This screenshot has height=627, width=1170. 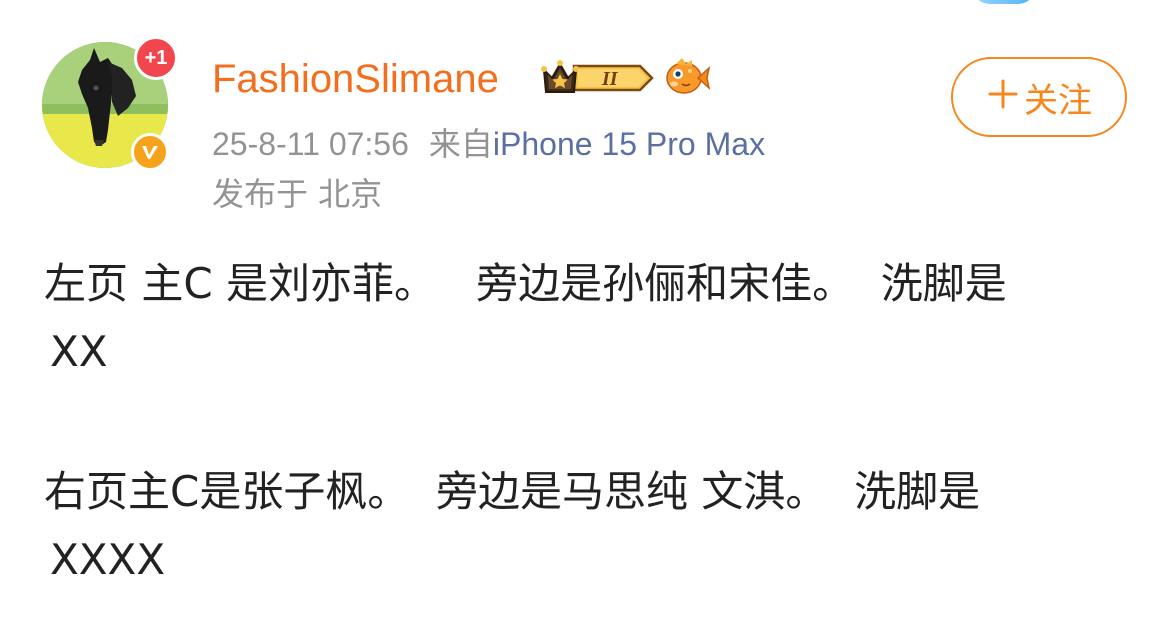 What do you see at coordinates (355, 79) in the screenshot?
I see `username: FashionSlimane` at bounding box center [355, 79].